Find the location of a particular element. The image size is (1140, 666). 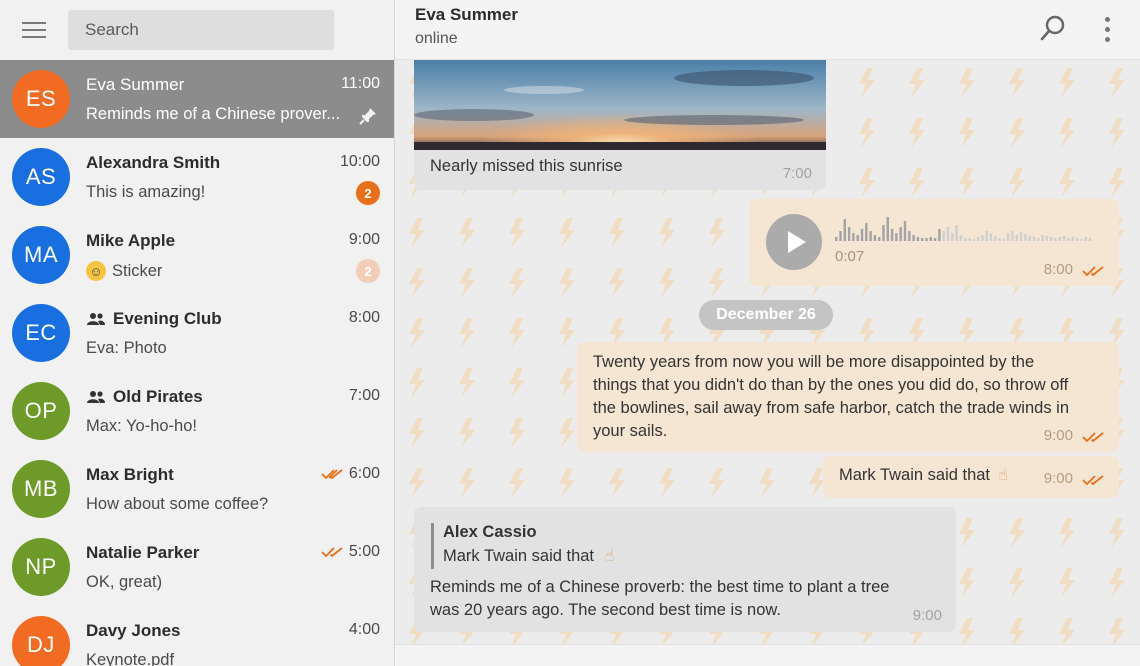

chat-item-mike-apple: MA Mike Apple 9:00 ☺ Sticker 2 is located at coordinates (197, 255).